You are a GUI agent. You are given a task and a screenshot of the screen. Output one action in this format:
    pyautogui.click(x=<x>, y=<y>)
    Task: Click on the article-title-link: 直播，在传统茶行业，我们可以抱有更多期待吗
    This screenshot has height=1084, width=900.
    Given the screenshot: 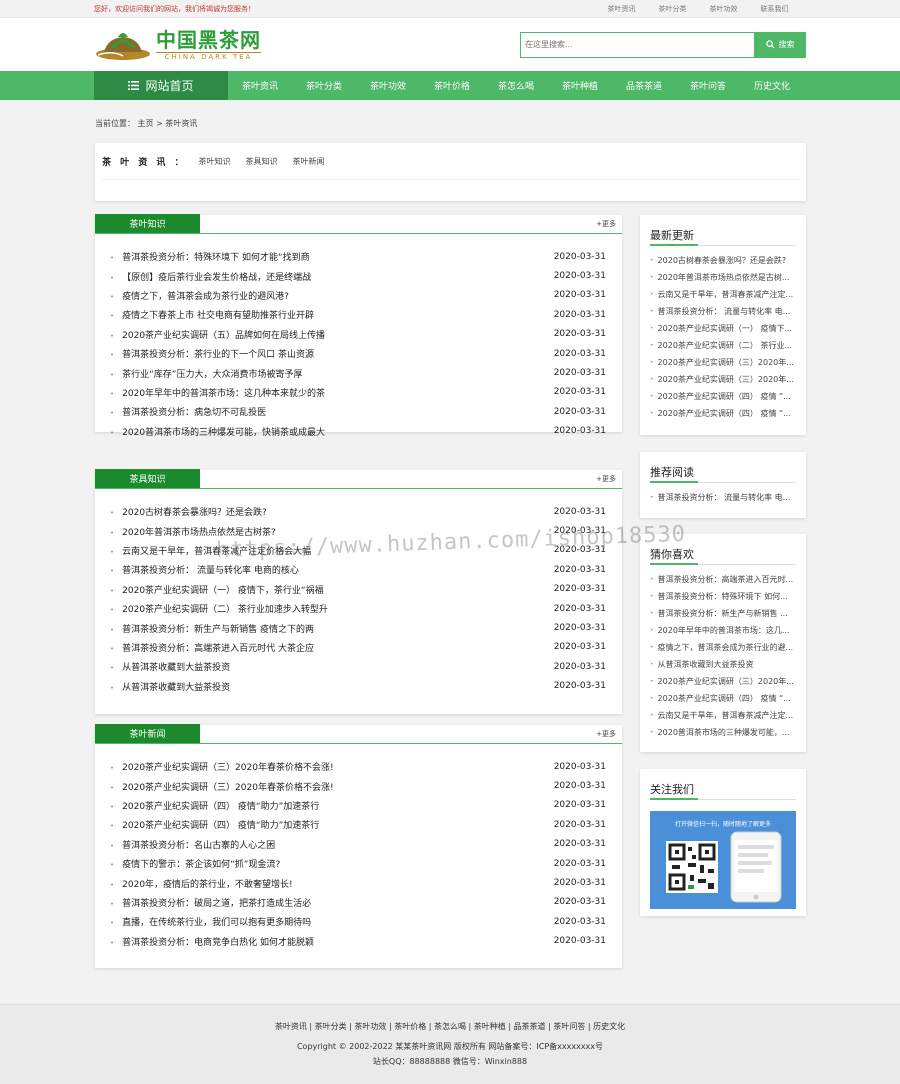 What is the action you would take?
    pyautogui.click(x=210, y=921)
    